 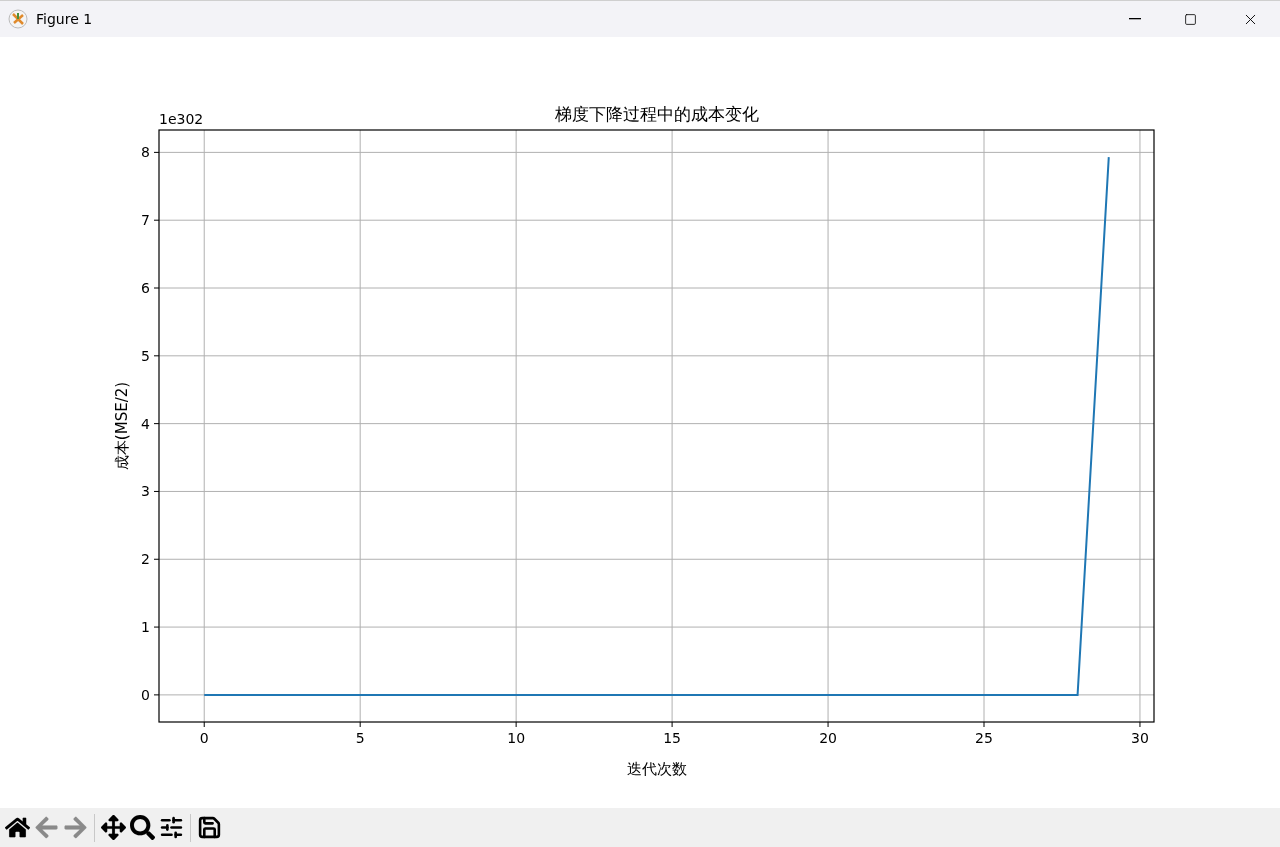 What do you see at coordinates (516, 738) in the screenshot?
I see `x-tick-label: 10` at bounding box center [516, 738].